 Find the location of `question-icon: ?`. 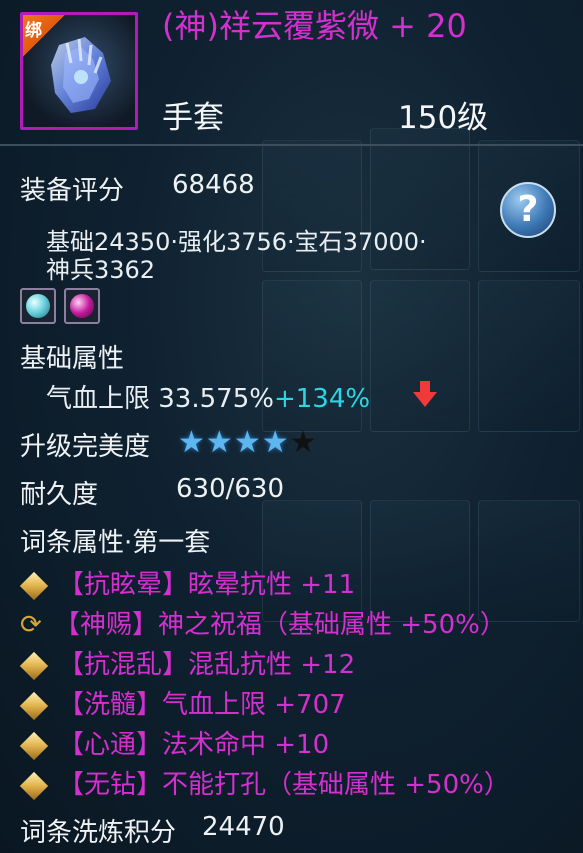

question-icon: ? is located at coordinates (528, 209).